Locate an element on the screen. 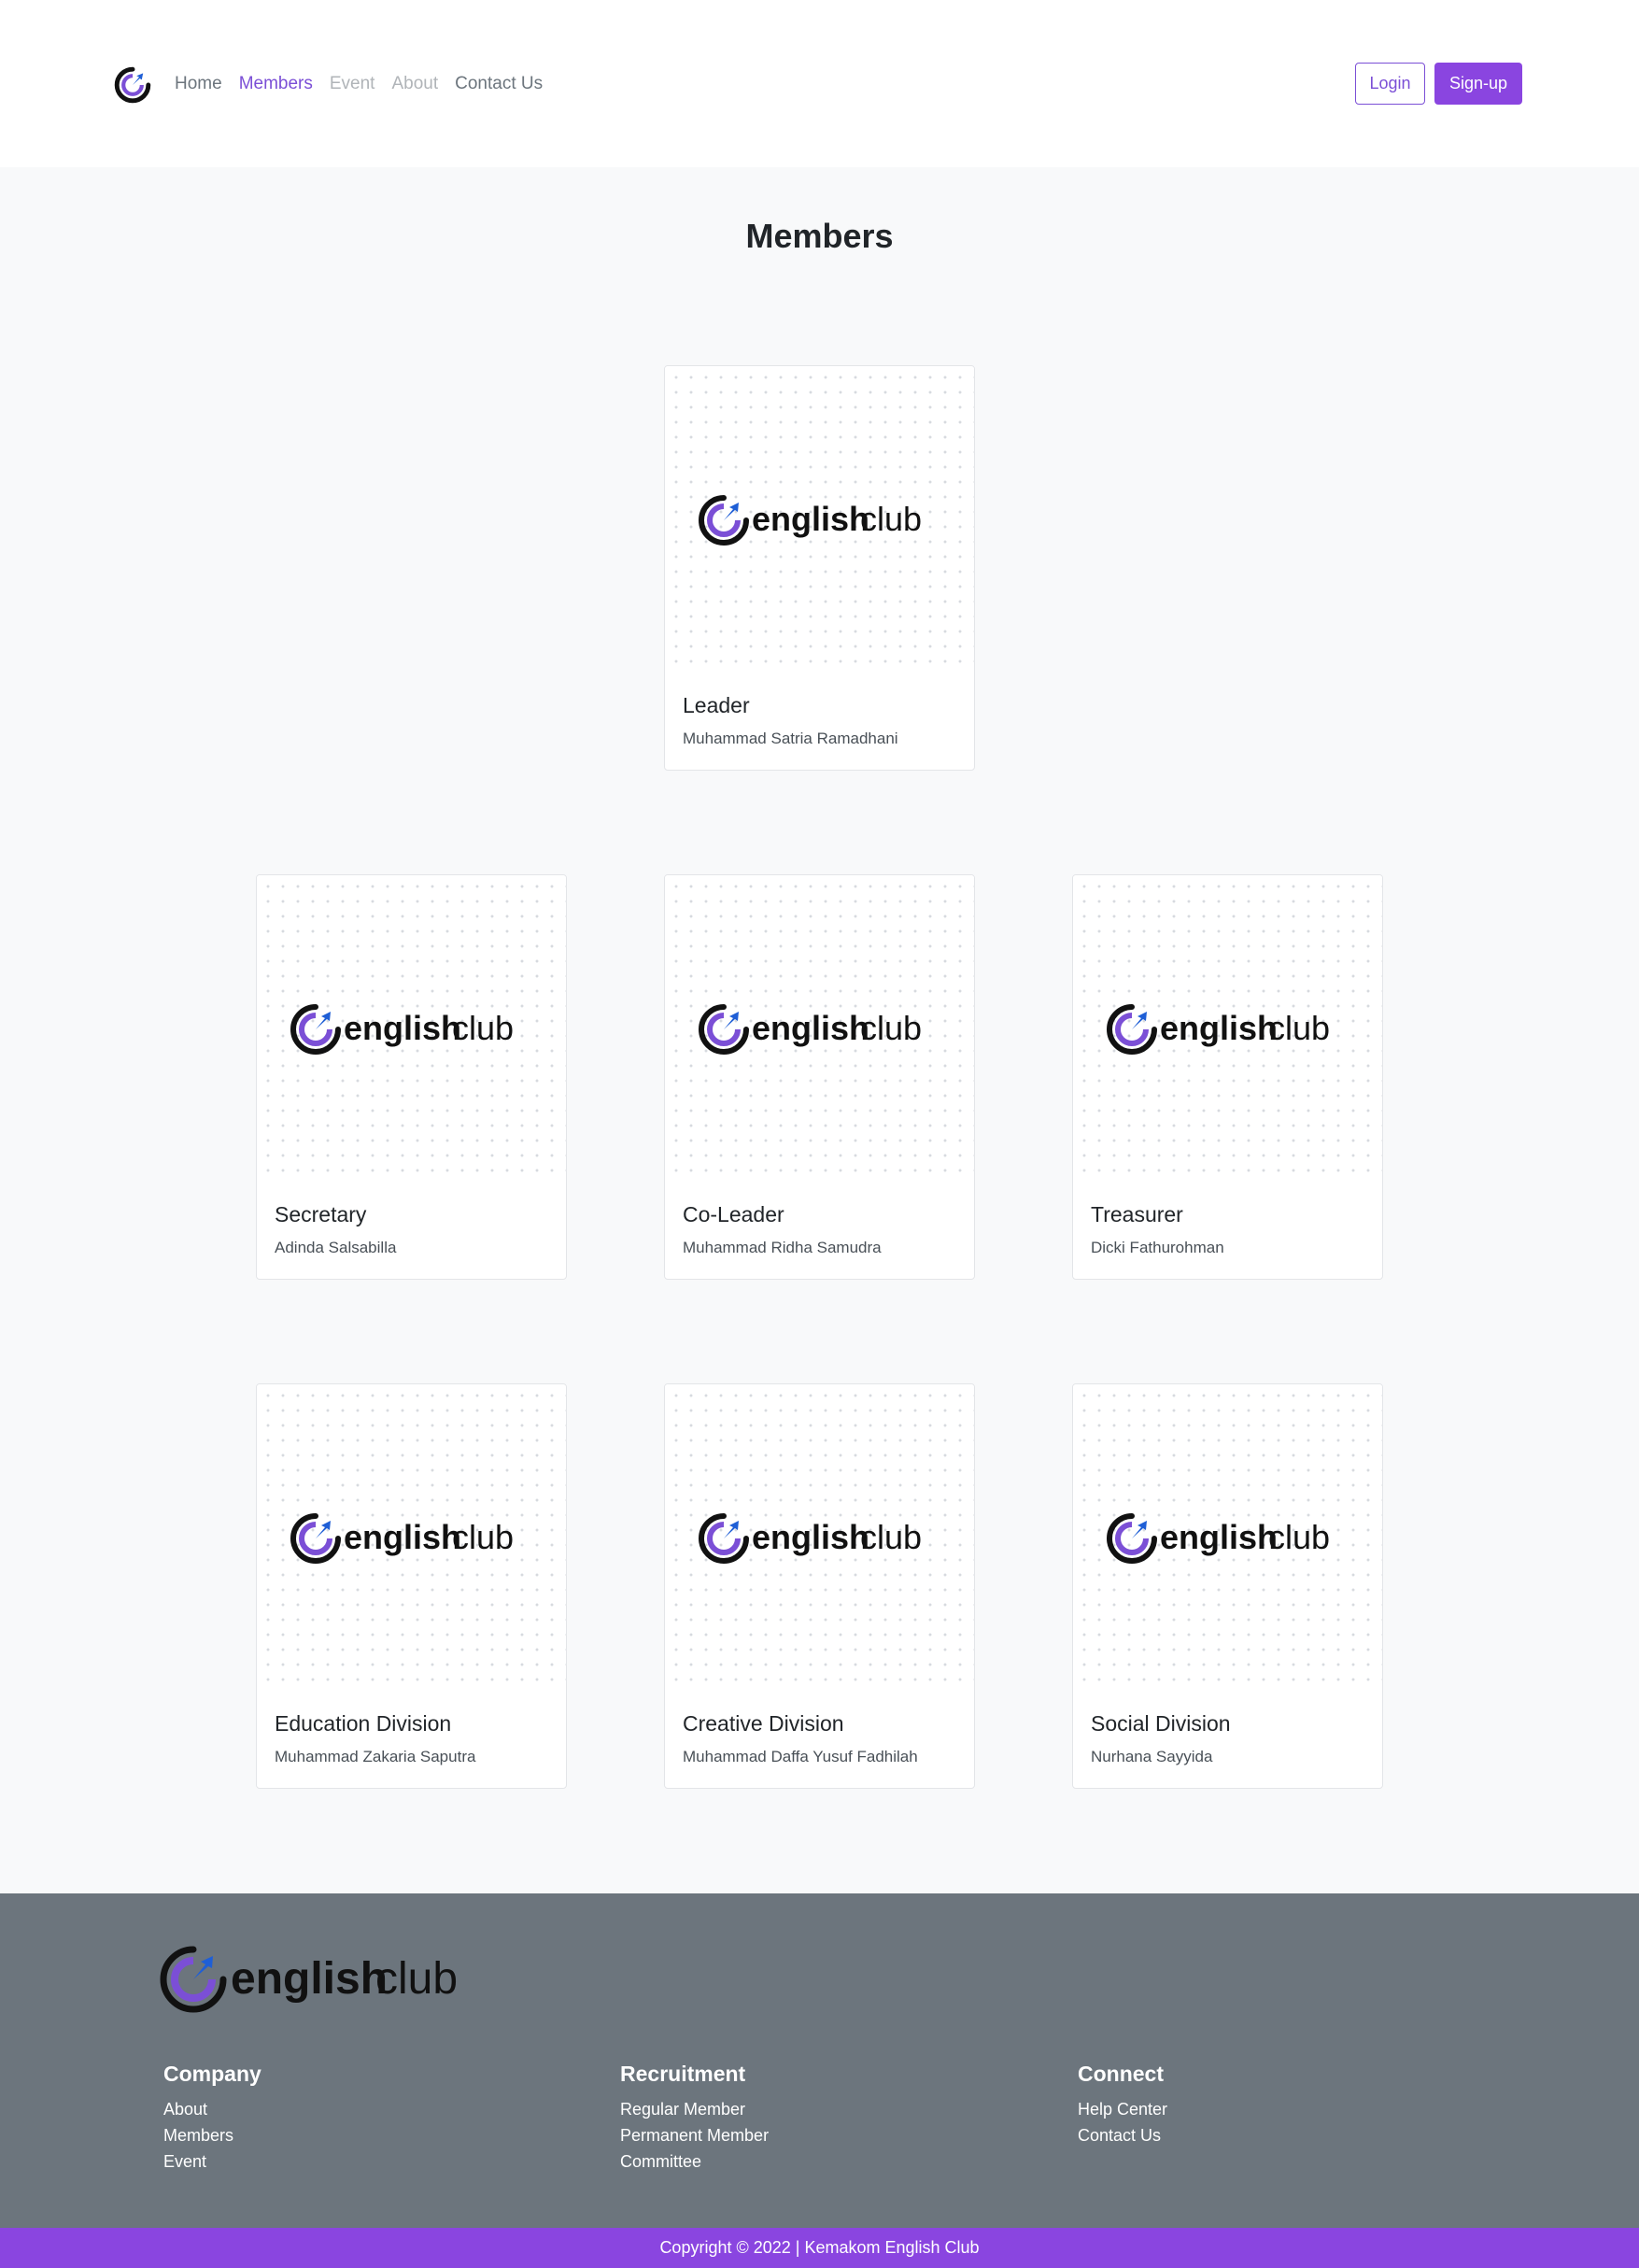 The width and height of the screenshot is (1639, 2268). page-title: Members is located at coordinates (819, 236).